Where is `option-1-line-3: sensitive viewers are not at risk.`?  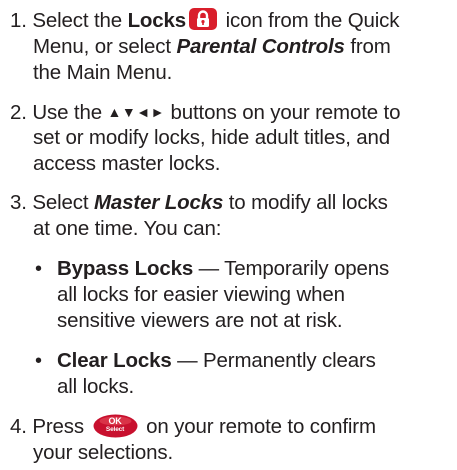
option-1-line-3: sensitive viewers are not at risk. is located at coordinates (200, 320).